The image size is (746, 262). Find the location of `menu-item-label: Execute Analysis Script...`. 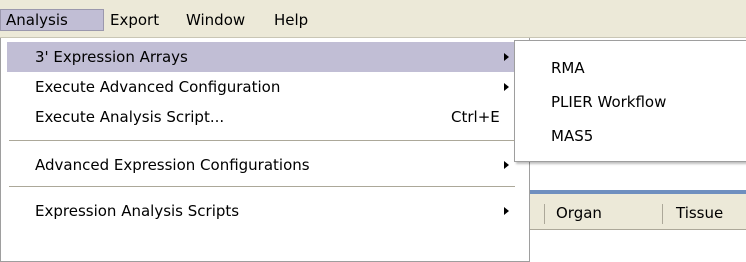

menu-item-label: Execute Analysis Script... is located at coordinates (130, 117).